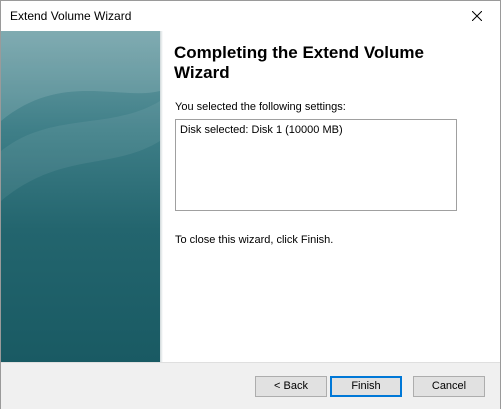  Describe the element at coordinates (261, 130) in the screenshot. I see `settings-line: Disk selected: Disk 1 (10000 MB)` at that location.